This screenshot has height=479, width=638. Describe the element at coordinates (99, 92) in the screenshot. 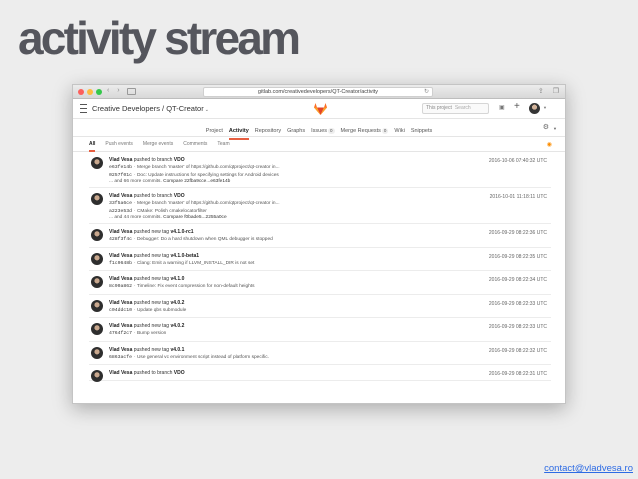

I see `zoom-window-button` at that location.